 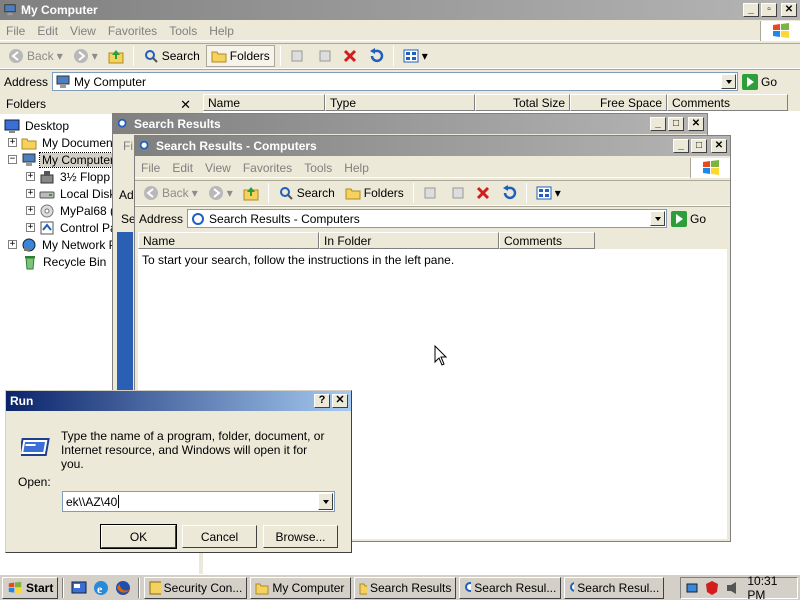 I want to click on security-tray-icon, so click(x=711, y=588).